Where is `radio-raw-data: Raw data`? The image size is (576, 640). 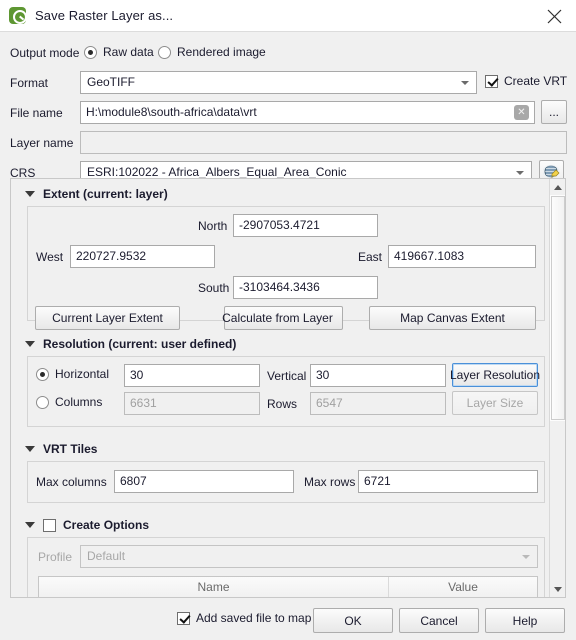 radio-raw-data: Raw data is located at coordinates (119, 52).